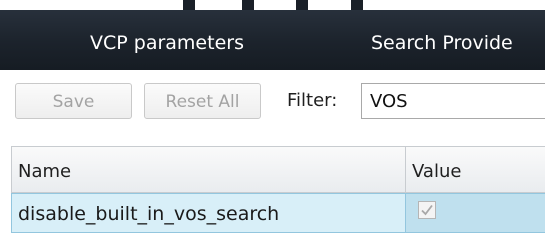  I want to click on tab-vcp-parameters: VCP parameters, so click(167, 43).